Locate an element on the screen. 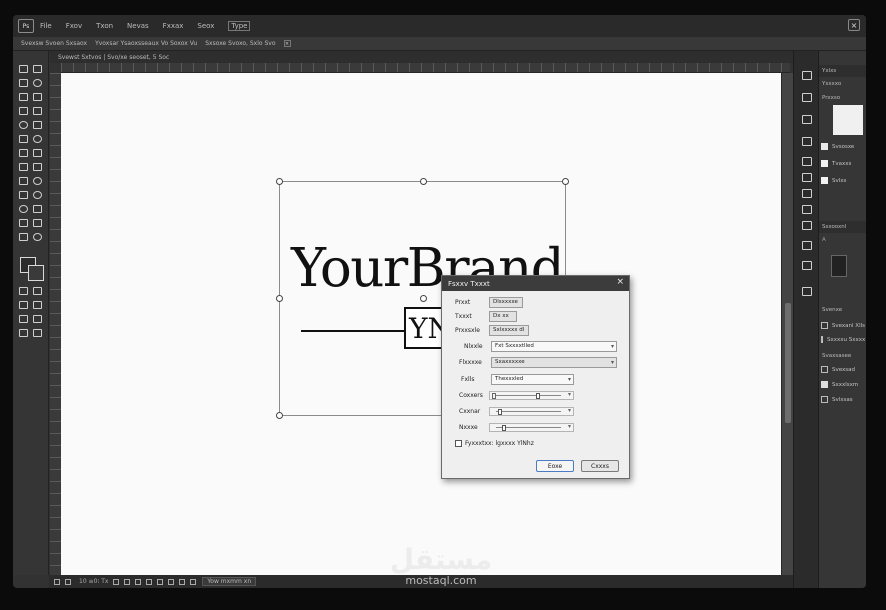 Image resolution: width=886 pixels, height=610 pixels. history-panel-icon is located at coordinates (807, 75).